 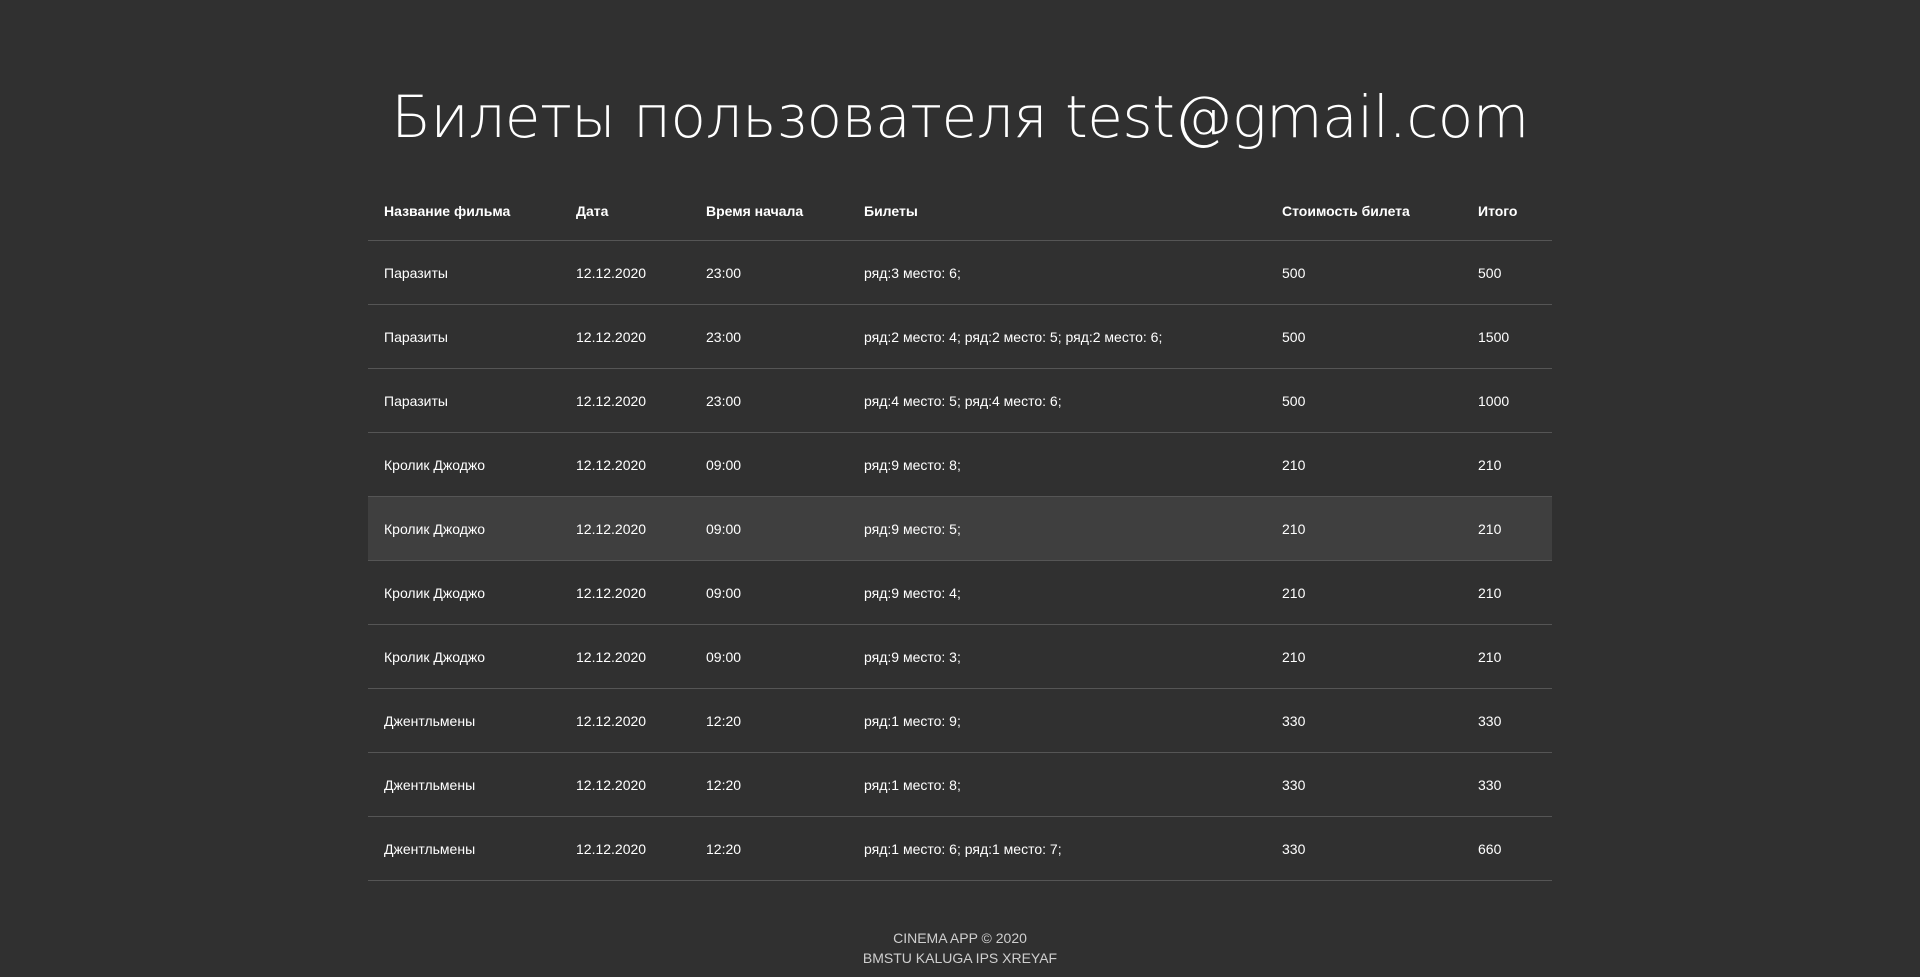 I want to click on header-date: Дата, so click(x=625, y=211).